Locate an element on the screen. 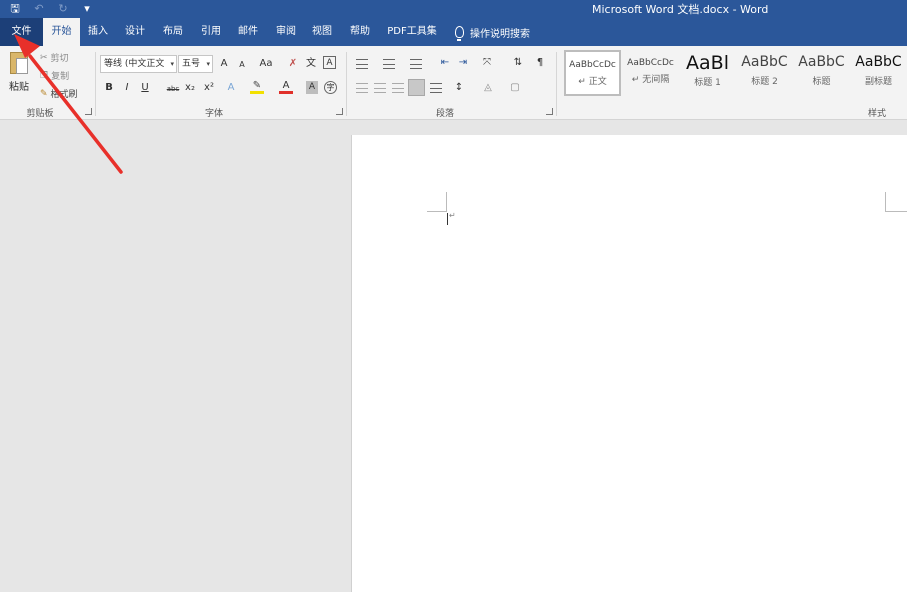 The width and height of the screenshot is (907, 592). enclose-char-button: 字 is located at coordinates (330, 87).